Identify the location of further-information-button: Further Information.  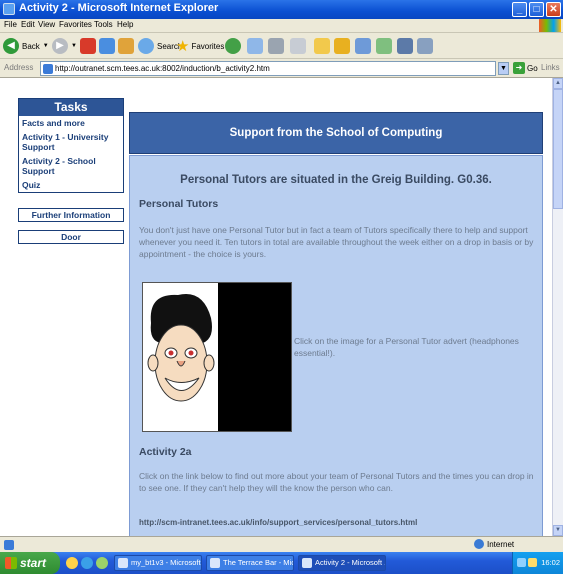
(71, 215).